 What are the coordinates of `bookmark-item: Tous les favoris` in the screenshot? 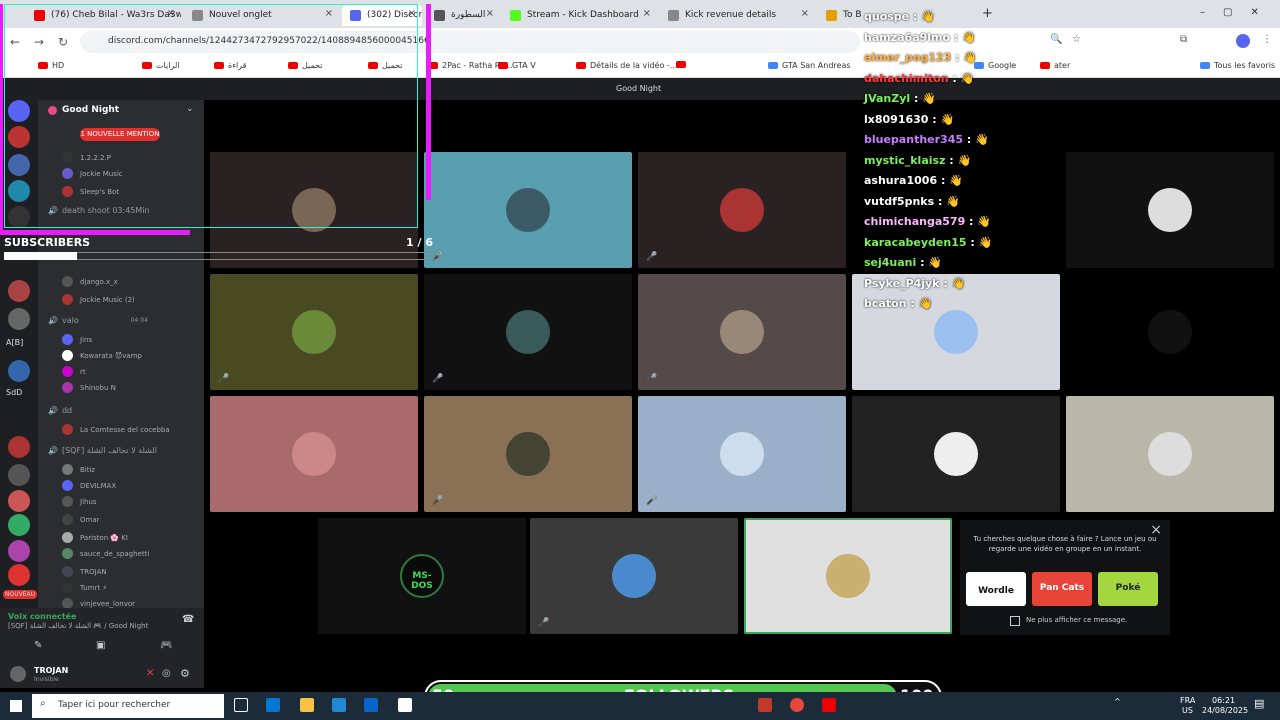 It's located at (1237, 65).